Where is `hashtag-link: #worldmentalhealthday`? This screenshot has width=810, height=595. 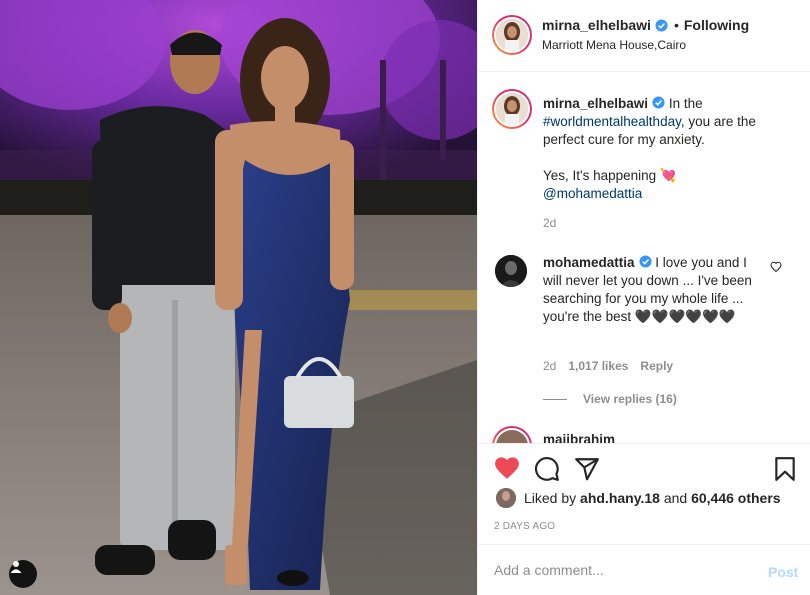 hashtag-link: #worldmentalhealthday is located at coordinates (612, 121).